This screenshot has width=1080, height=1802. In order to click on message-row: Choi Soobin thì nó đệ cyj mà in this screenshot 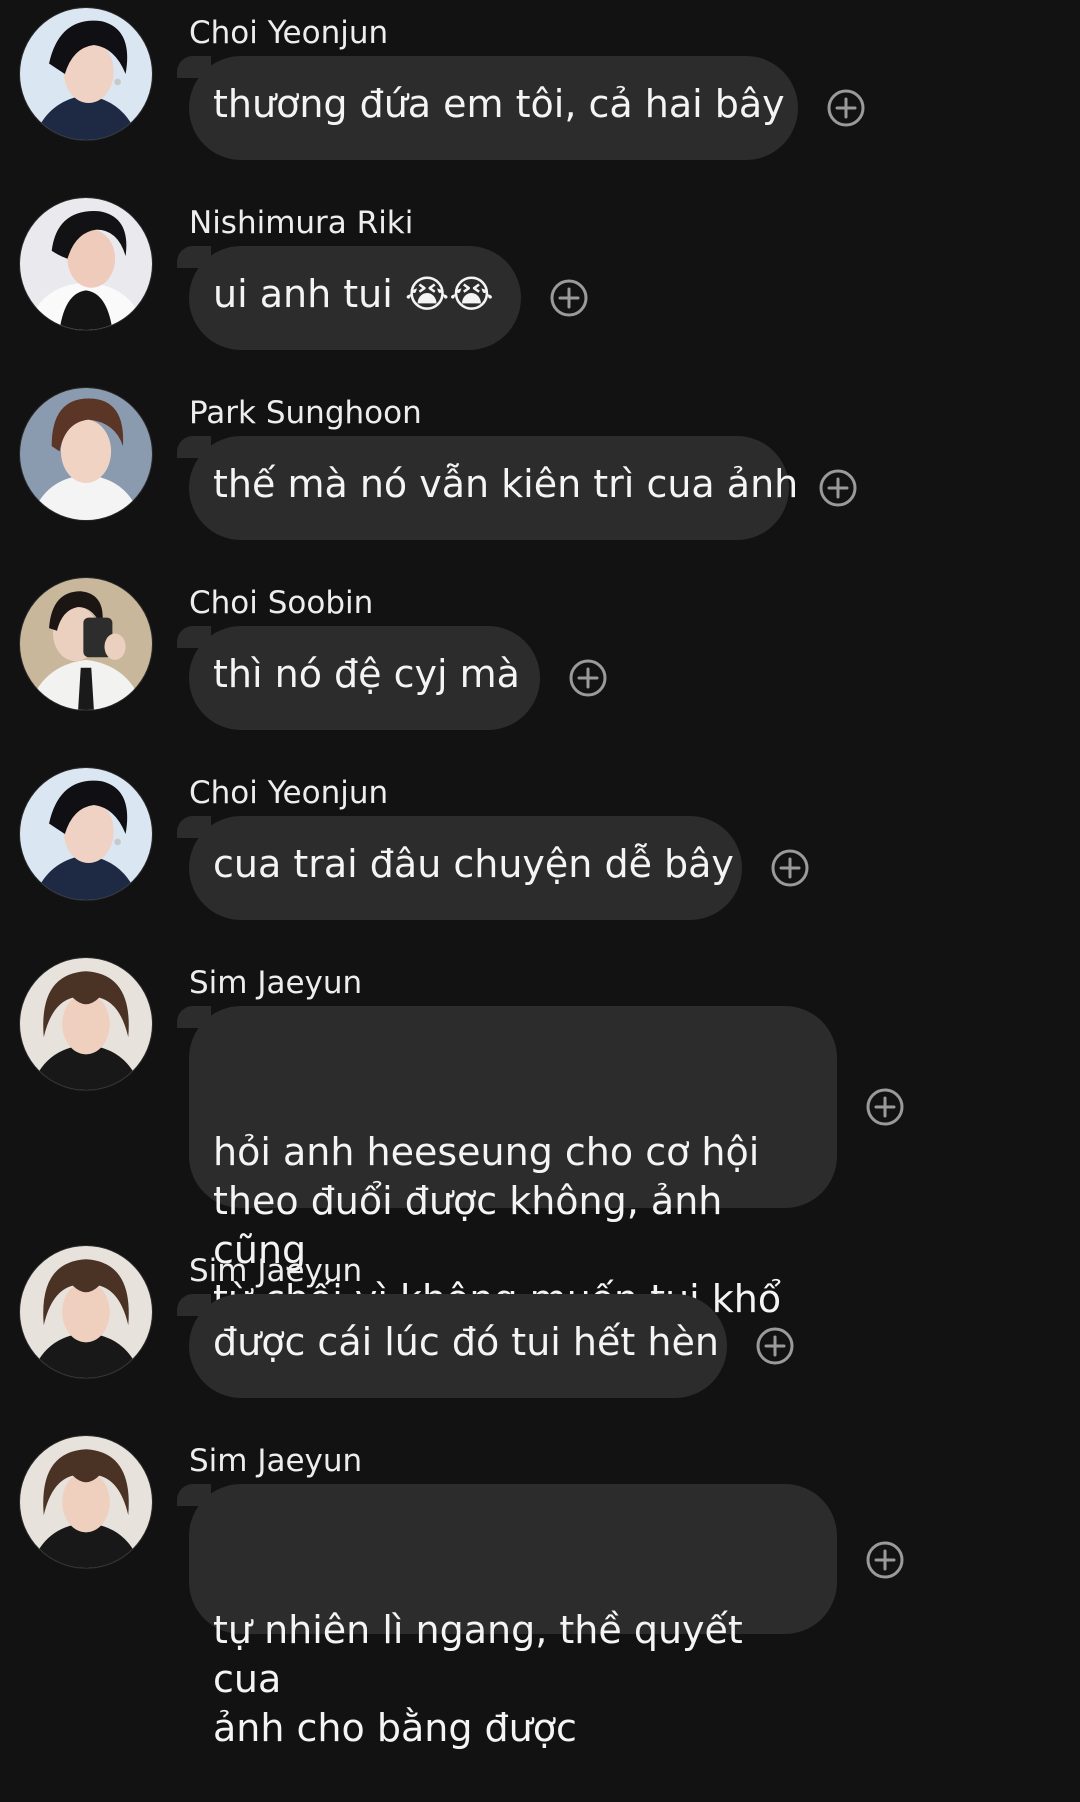, I will do `click(540, 655)`.